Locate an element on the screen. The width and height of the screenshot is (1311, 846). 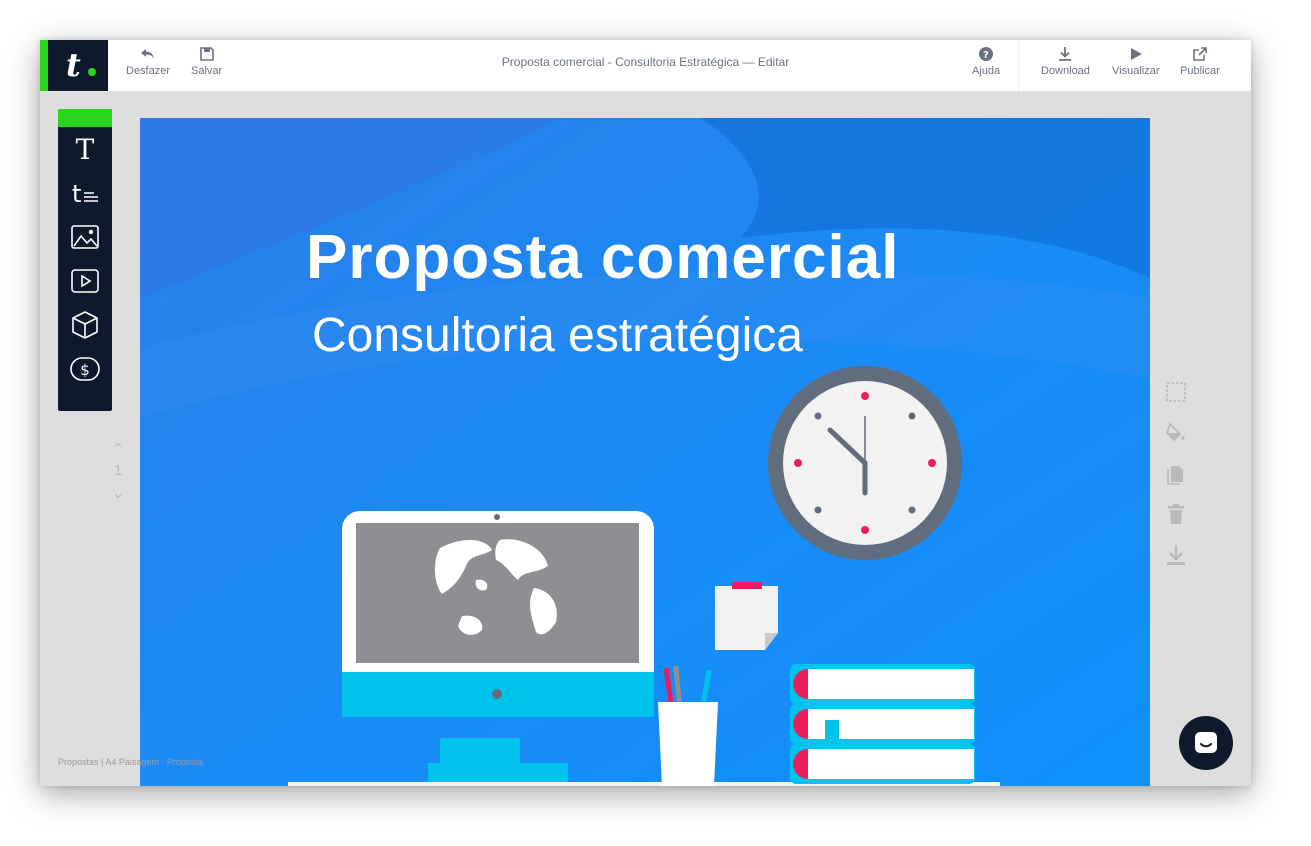
duplicate-icon is located at coordinates (1175, 475).